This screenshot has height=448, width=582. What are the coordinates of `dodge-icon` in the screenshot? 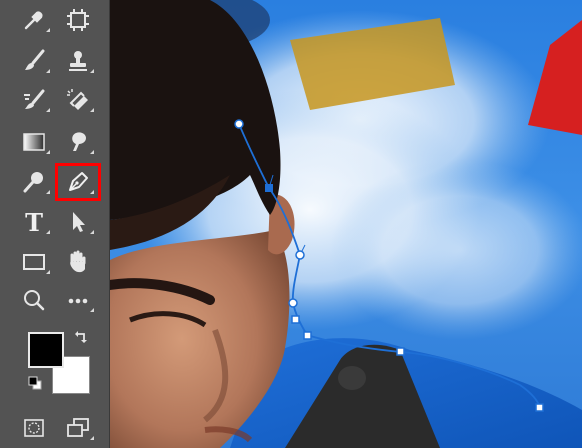 It's located at (33, 182).